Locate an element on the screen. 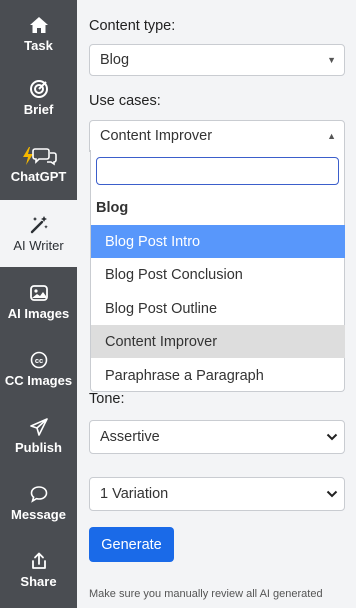  magic-wand-icon is located at coordinates (39, 225).